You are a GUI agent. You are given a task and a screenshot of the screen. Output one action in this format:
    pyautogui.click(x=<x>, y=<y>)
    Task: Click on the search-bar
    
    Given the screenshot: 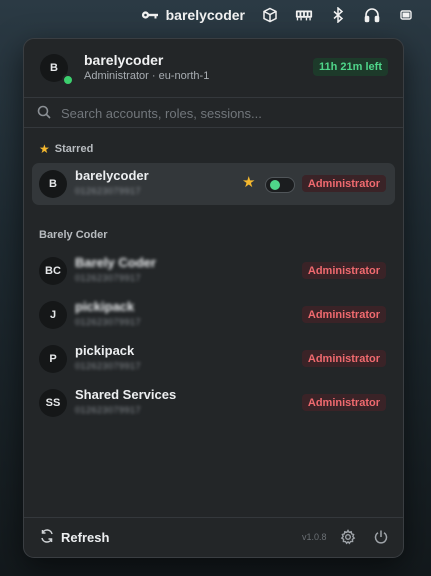 What is the action you would take?
    pyautogui.click(x=213, y=113)
    